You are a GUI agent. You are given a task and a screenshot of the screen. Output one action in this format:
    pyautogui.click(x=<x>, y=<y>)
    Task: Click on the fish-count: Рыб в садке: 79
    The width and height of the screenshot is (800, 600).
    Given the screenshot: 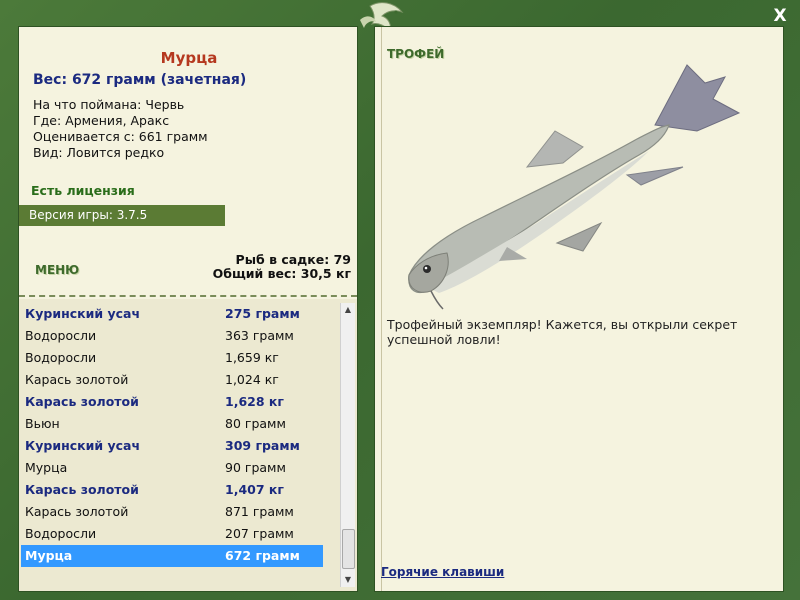 What is the action you would take?
    pyautogui.click(x=293, y=259)
    